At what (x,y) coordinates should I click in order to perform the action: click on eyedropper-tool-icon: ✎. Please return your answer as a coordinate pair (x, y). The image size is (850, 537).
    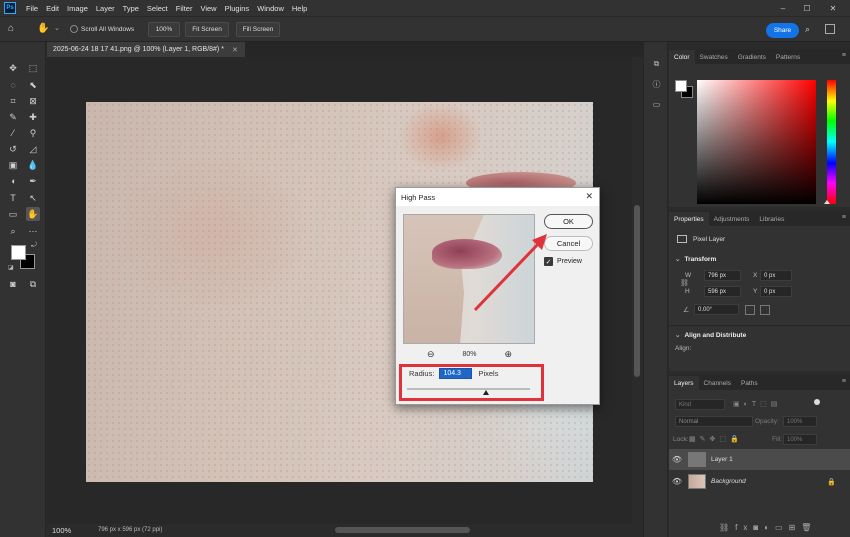
    Looking at the image, I should click on (13, 117).